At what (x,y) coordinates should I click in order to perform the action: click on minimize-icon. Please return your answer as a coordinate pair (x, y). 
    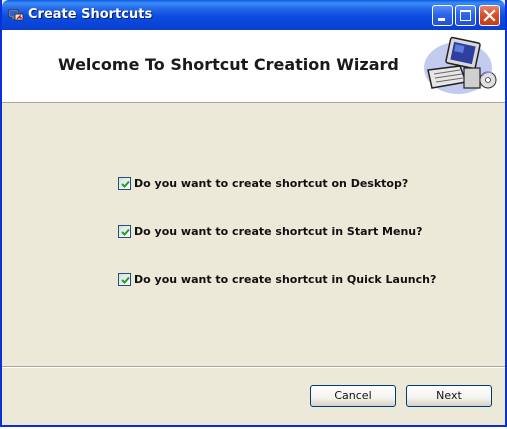
    Looking at the image, I should click on (441, 19).